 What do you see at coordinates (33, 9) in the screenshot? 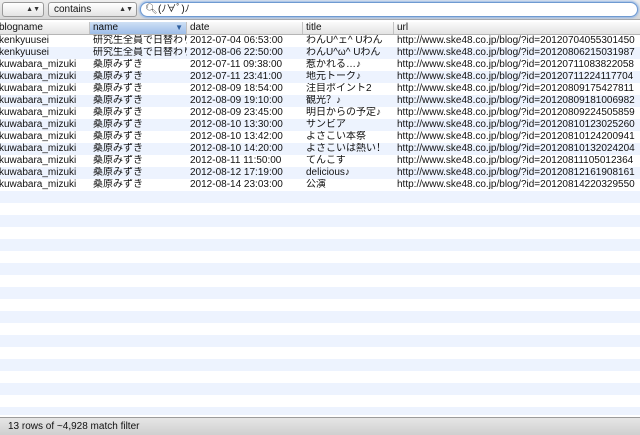
I see `updown-arrows-icon: ▲▼` at bounding box center [33, 9].